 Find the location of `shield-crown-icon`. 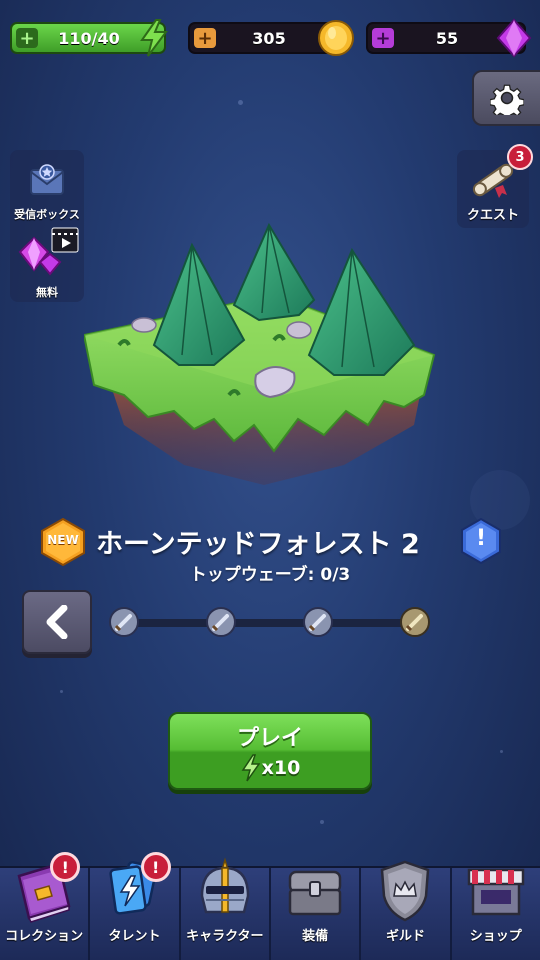

shield-crown-icon is located at coordinates (405, 891).